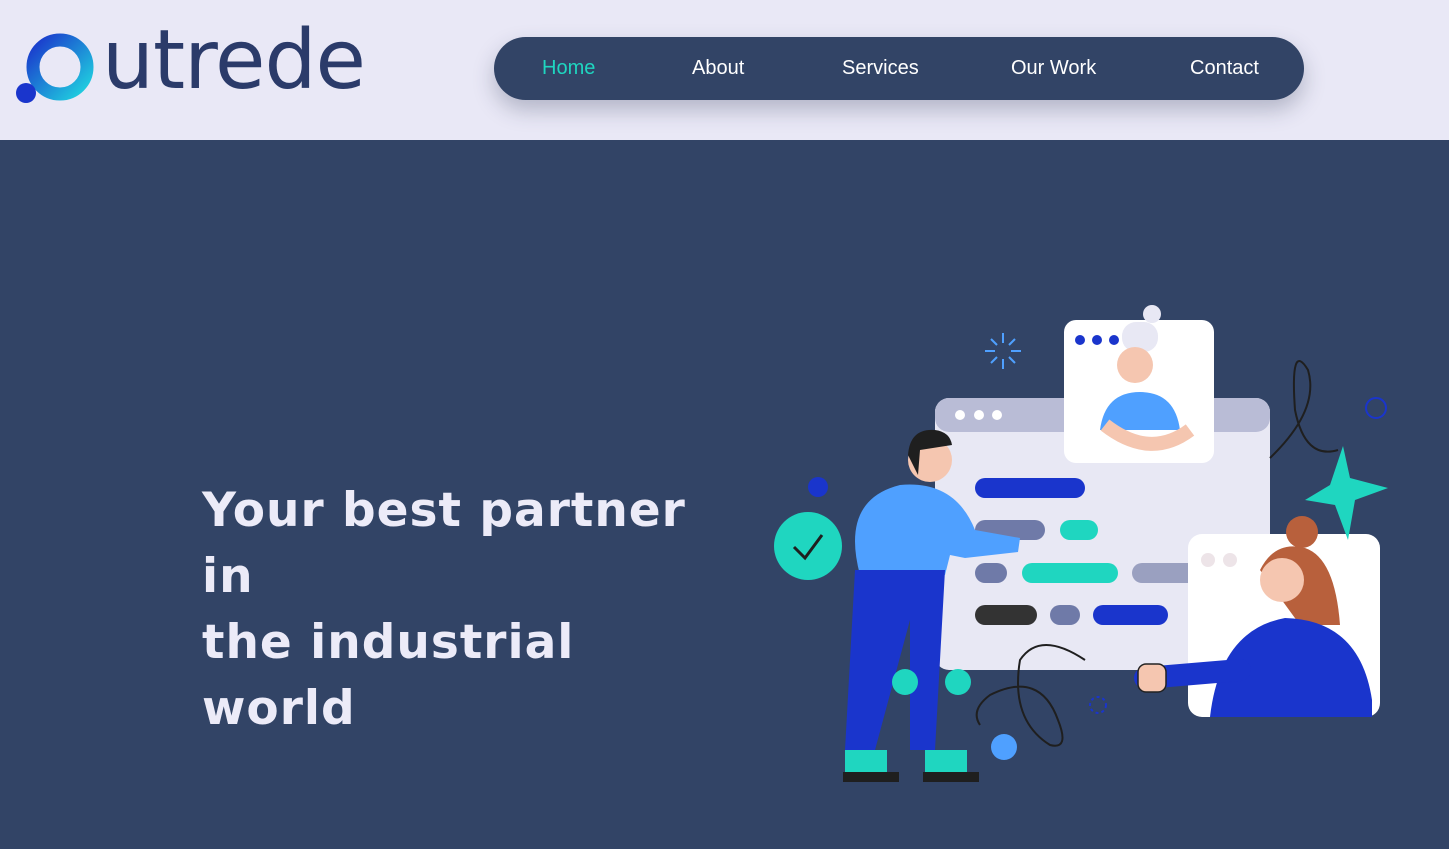 The image size is (1449, 849). I want to click on main-nav: Home About Services Our Work Contact, so click(899, 68).